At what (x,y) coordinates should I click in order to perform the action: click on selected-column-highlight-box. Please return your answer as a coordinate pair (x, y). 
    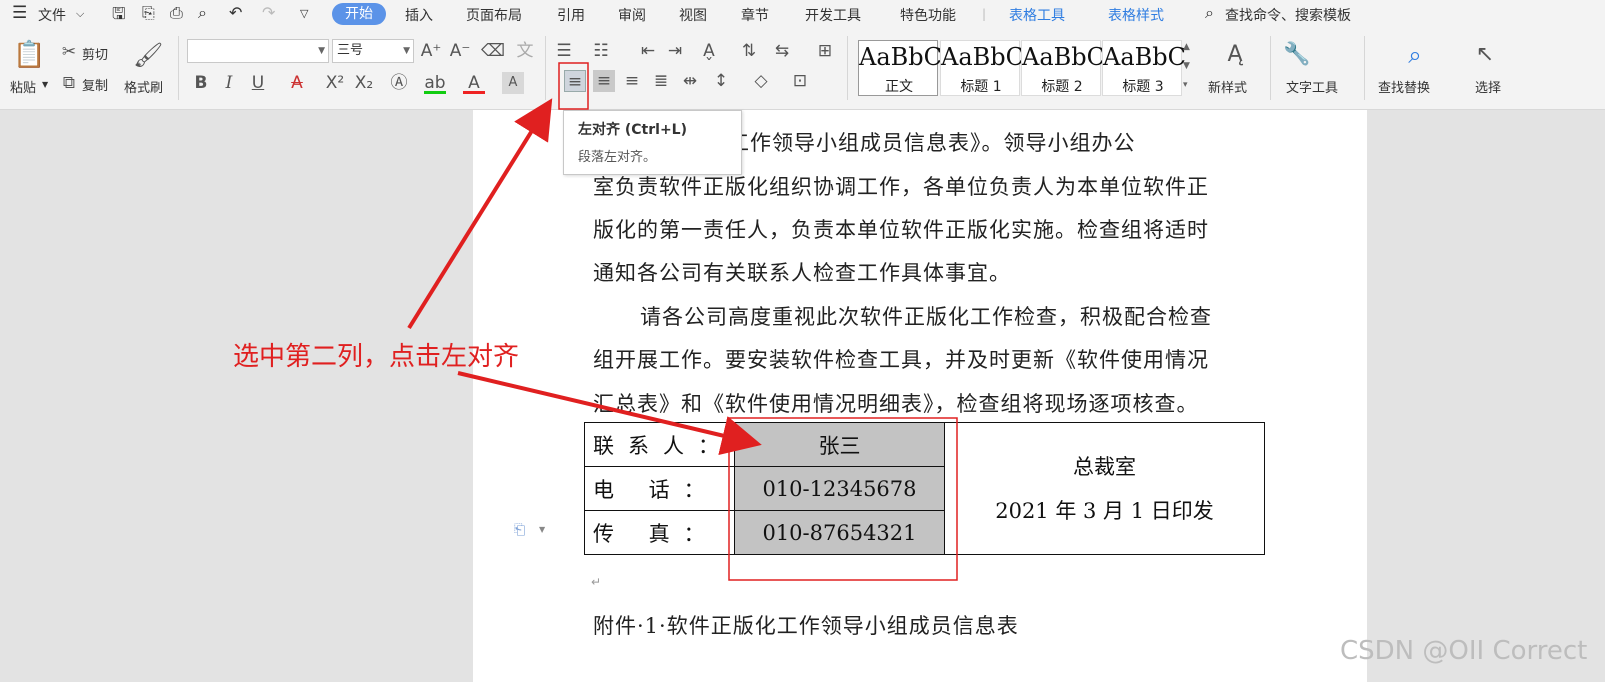
    Looking at the image, I should click on (843, 499).